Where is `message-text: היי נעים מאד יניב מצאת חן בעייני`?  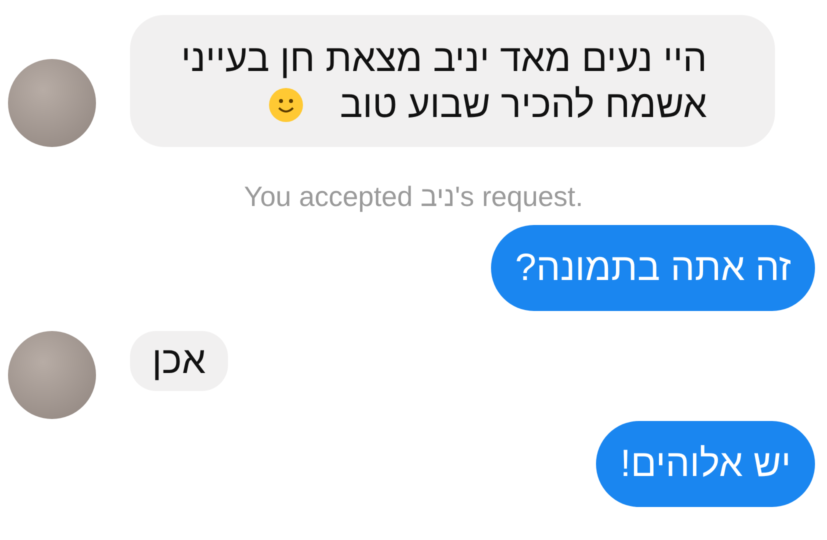
message-text: היי נעים מאד יניב מצאת חן בעייני is located at coordinates (443, 59).